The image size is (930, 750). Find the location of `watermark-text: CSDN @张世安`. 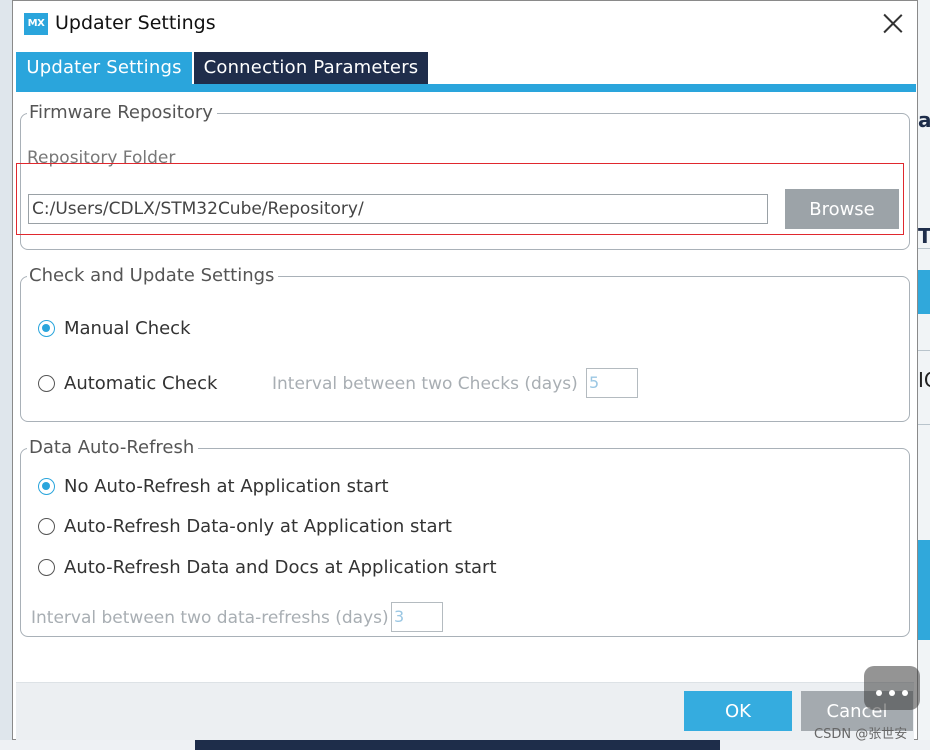

watermark-text: CSDN @张世安 is located at coordinates (861, 734).